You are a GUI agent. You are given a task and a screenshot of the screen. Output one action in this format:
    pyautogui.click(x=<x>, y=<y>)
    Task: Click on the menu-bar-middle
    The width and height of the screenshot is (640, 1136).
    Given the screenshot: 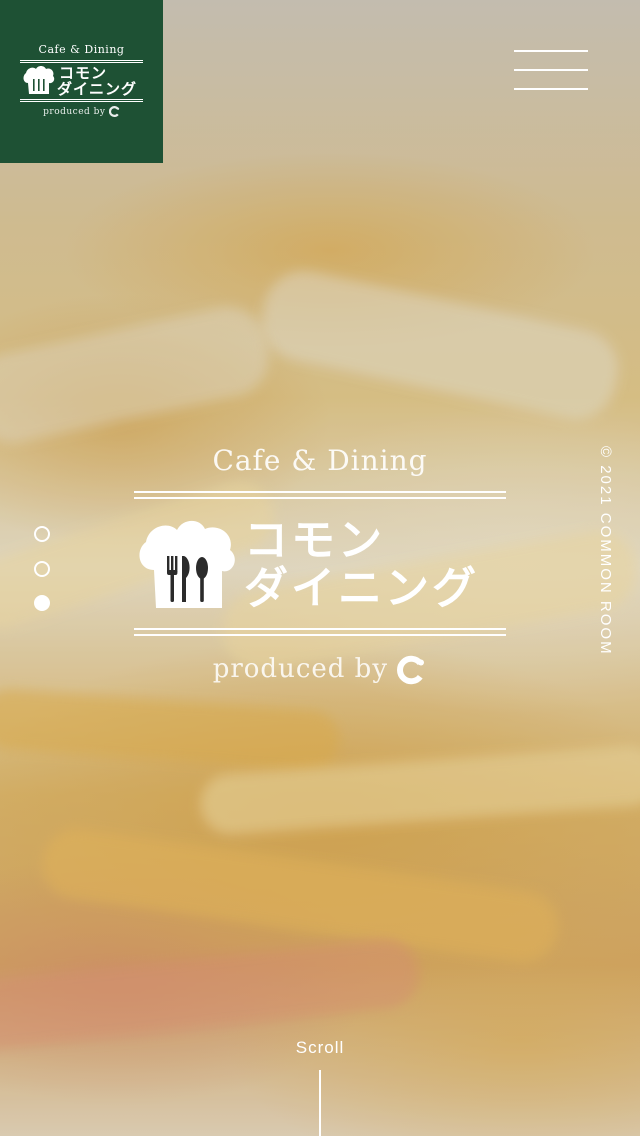 What is the action you would take?
    pyautogui.click(x=551, y=70)
    